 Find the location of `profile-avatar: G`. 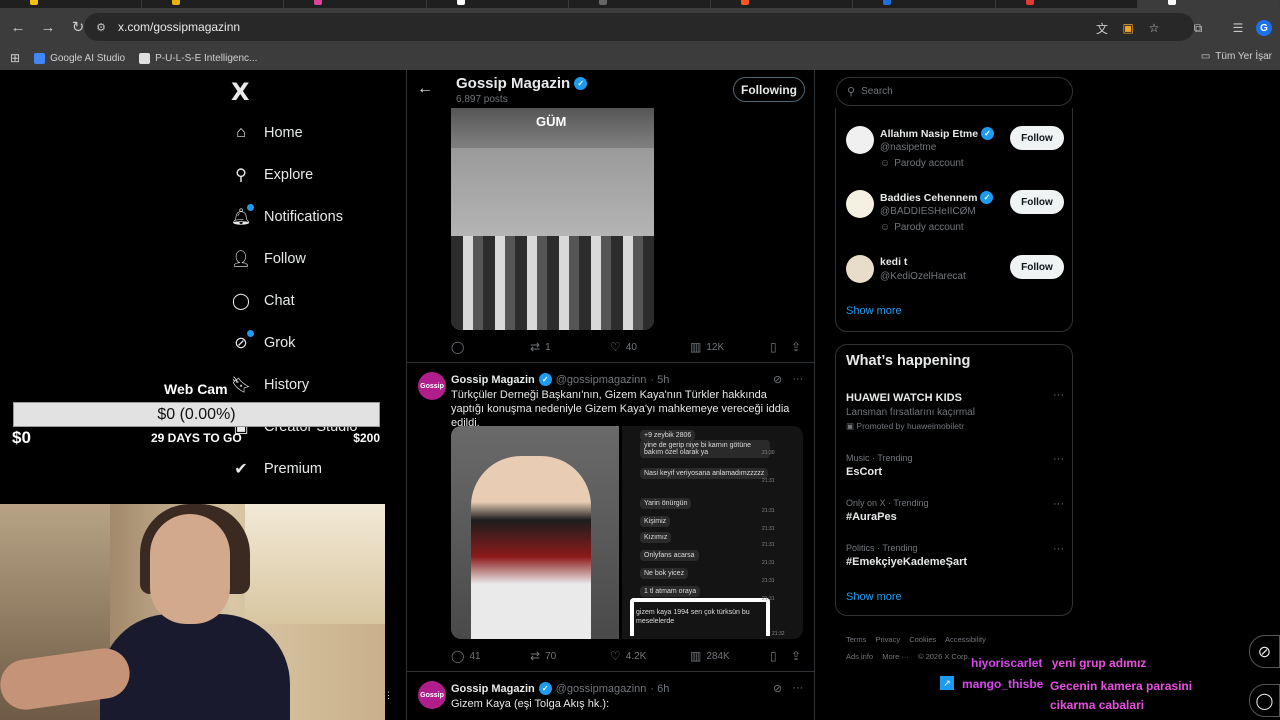

profile-avatar: G is located at coordinates (1264, 28).